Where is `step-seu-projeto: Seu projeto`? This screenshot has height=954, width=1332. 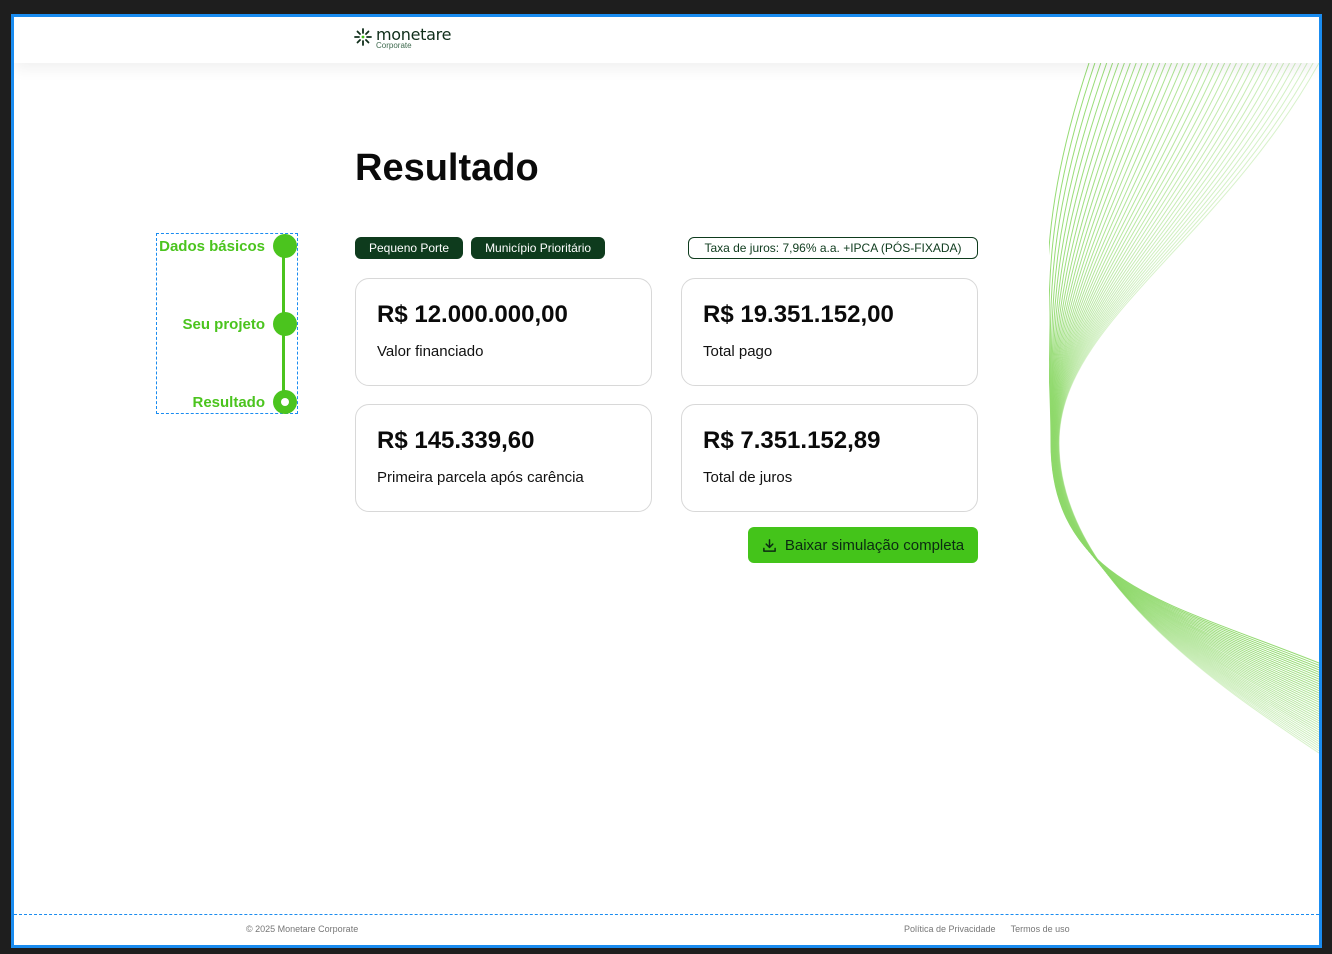
step-seu-projeto: Seu projeto is located at coordinates (239, 324).